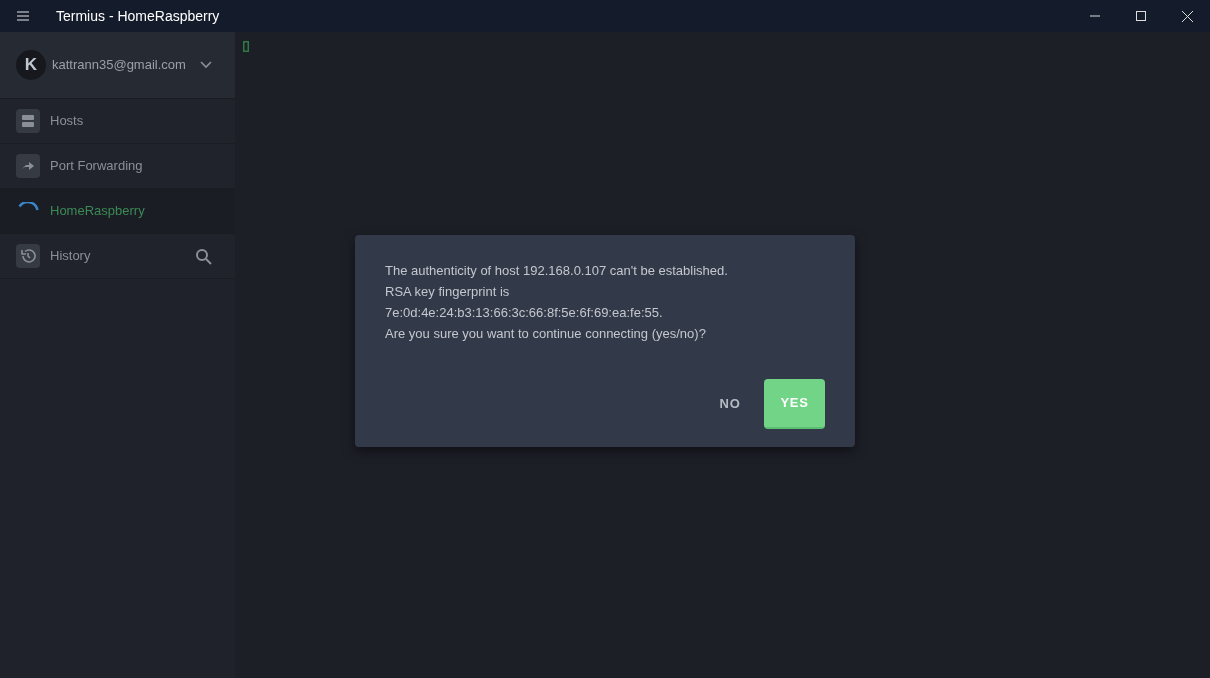  Describe the element at coordinates (67, 121) in the screenshot. I see `sidebar-item-label: Hosts` at that location.